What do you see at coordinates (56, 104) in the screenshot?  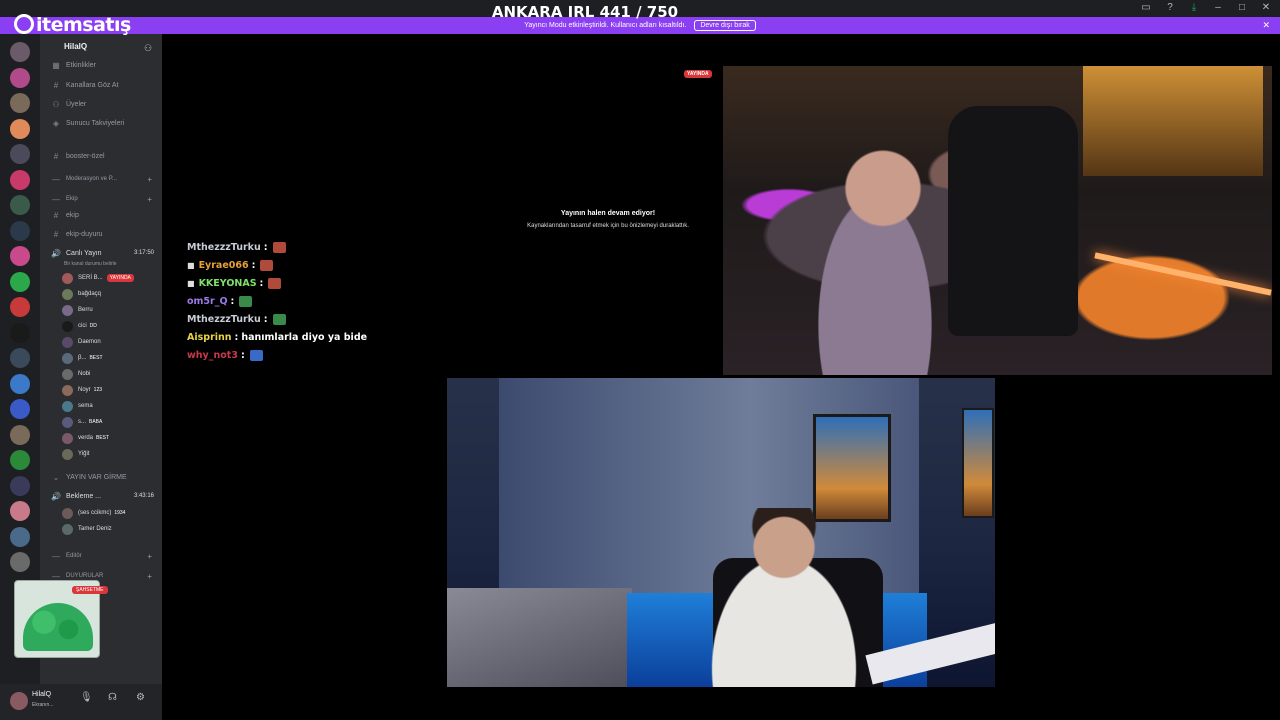 I see `members-icon: ⚇` at bounding box center [56, 104].